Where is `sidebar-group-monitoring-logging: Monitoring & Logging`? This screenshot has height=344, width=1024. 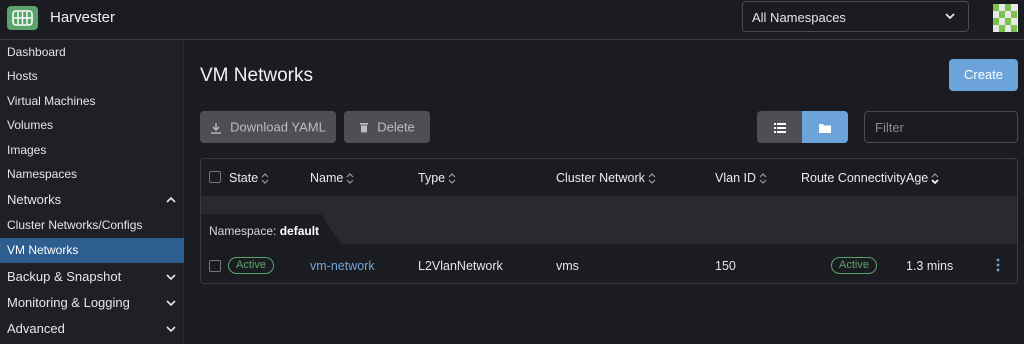 sidebar-group-monitoring-logging: Monitoring & Logging is located at coordinates (92, 302).